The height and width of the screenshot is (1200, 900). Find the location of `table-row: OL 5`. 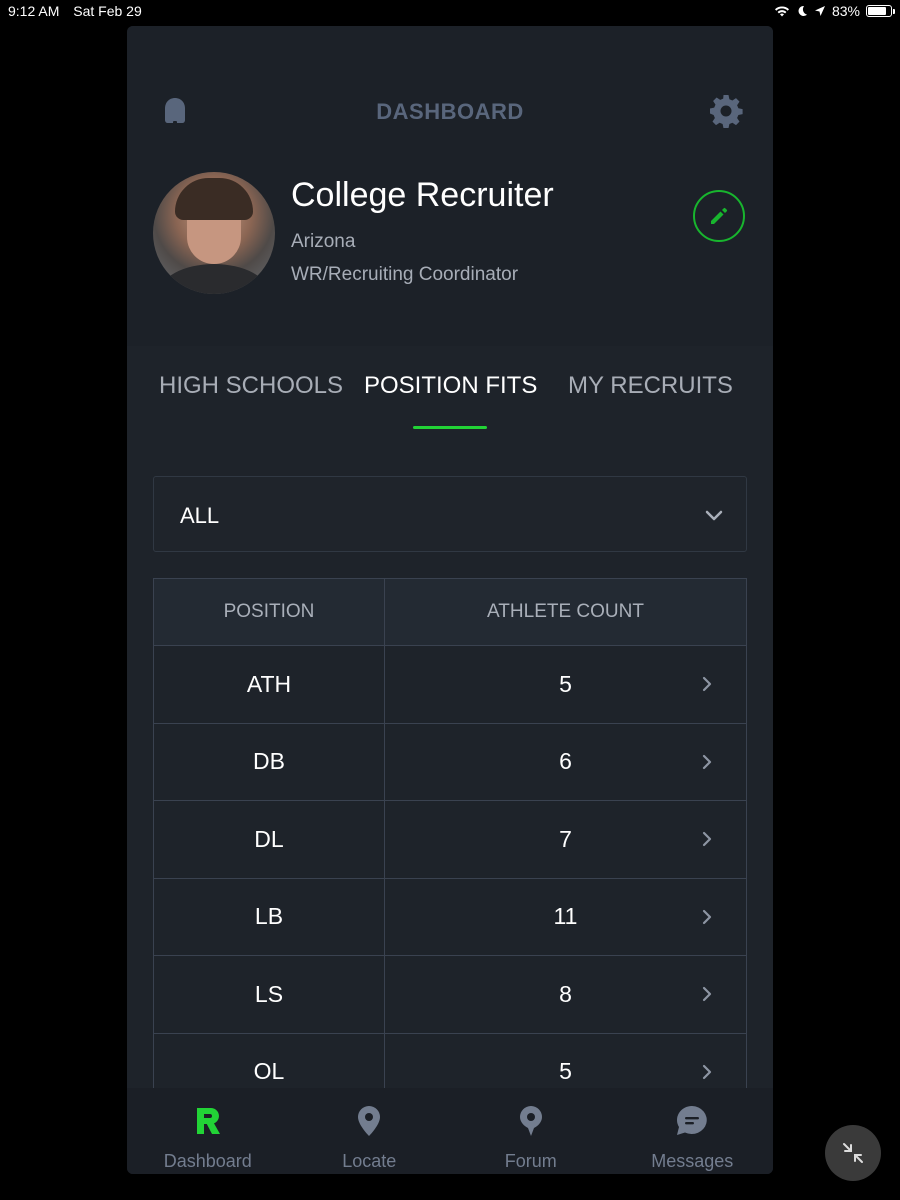

table-row: OL 5 is located at coordinates (450, 1061).